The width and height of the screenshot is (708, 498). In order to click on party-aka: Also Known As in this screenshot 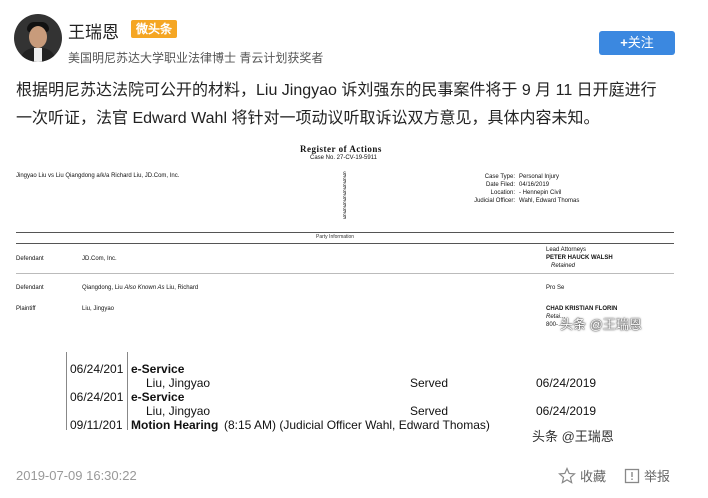, I will do `click(144, 288)`.